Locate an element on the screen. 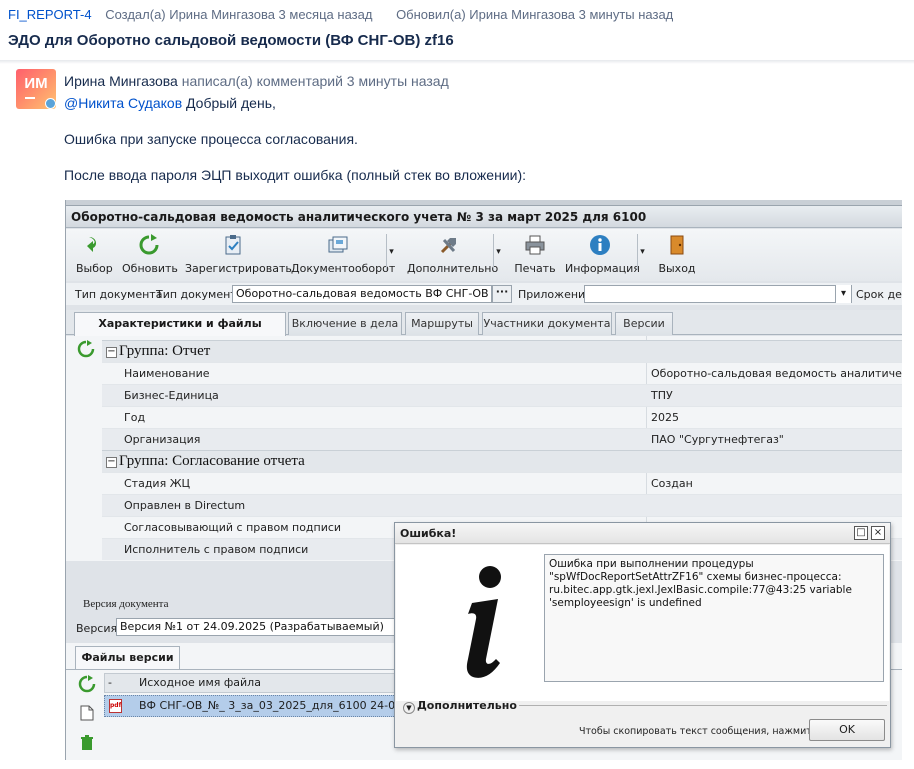 The image size is (914, 769). prop-key: Год is located at coordinates (135, 417).